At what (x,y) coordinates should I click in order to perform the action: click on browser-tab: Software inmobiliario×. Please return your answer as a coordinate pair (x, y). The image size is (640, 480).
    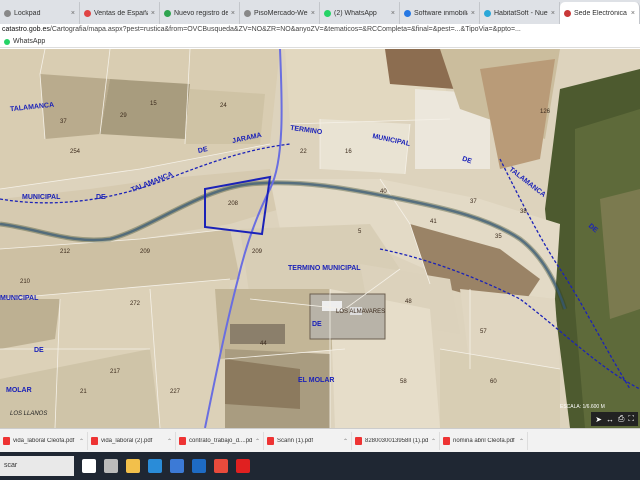
    Looking at the image, I should click on (440, 13).